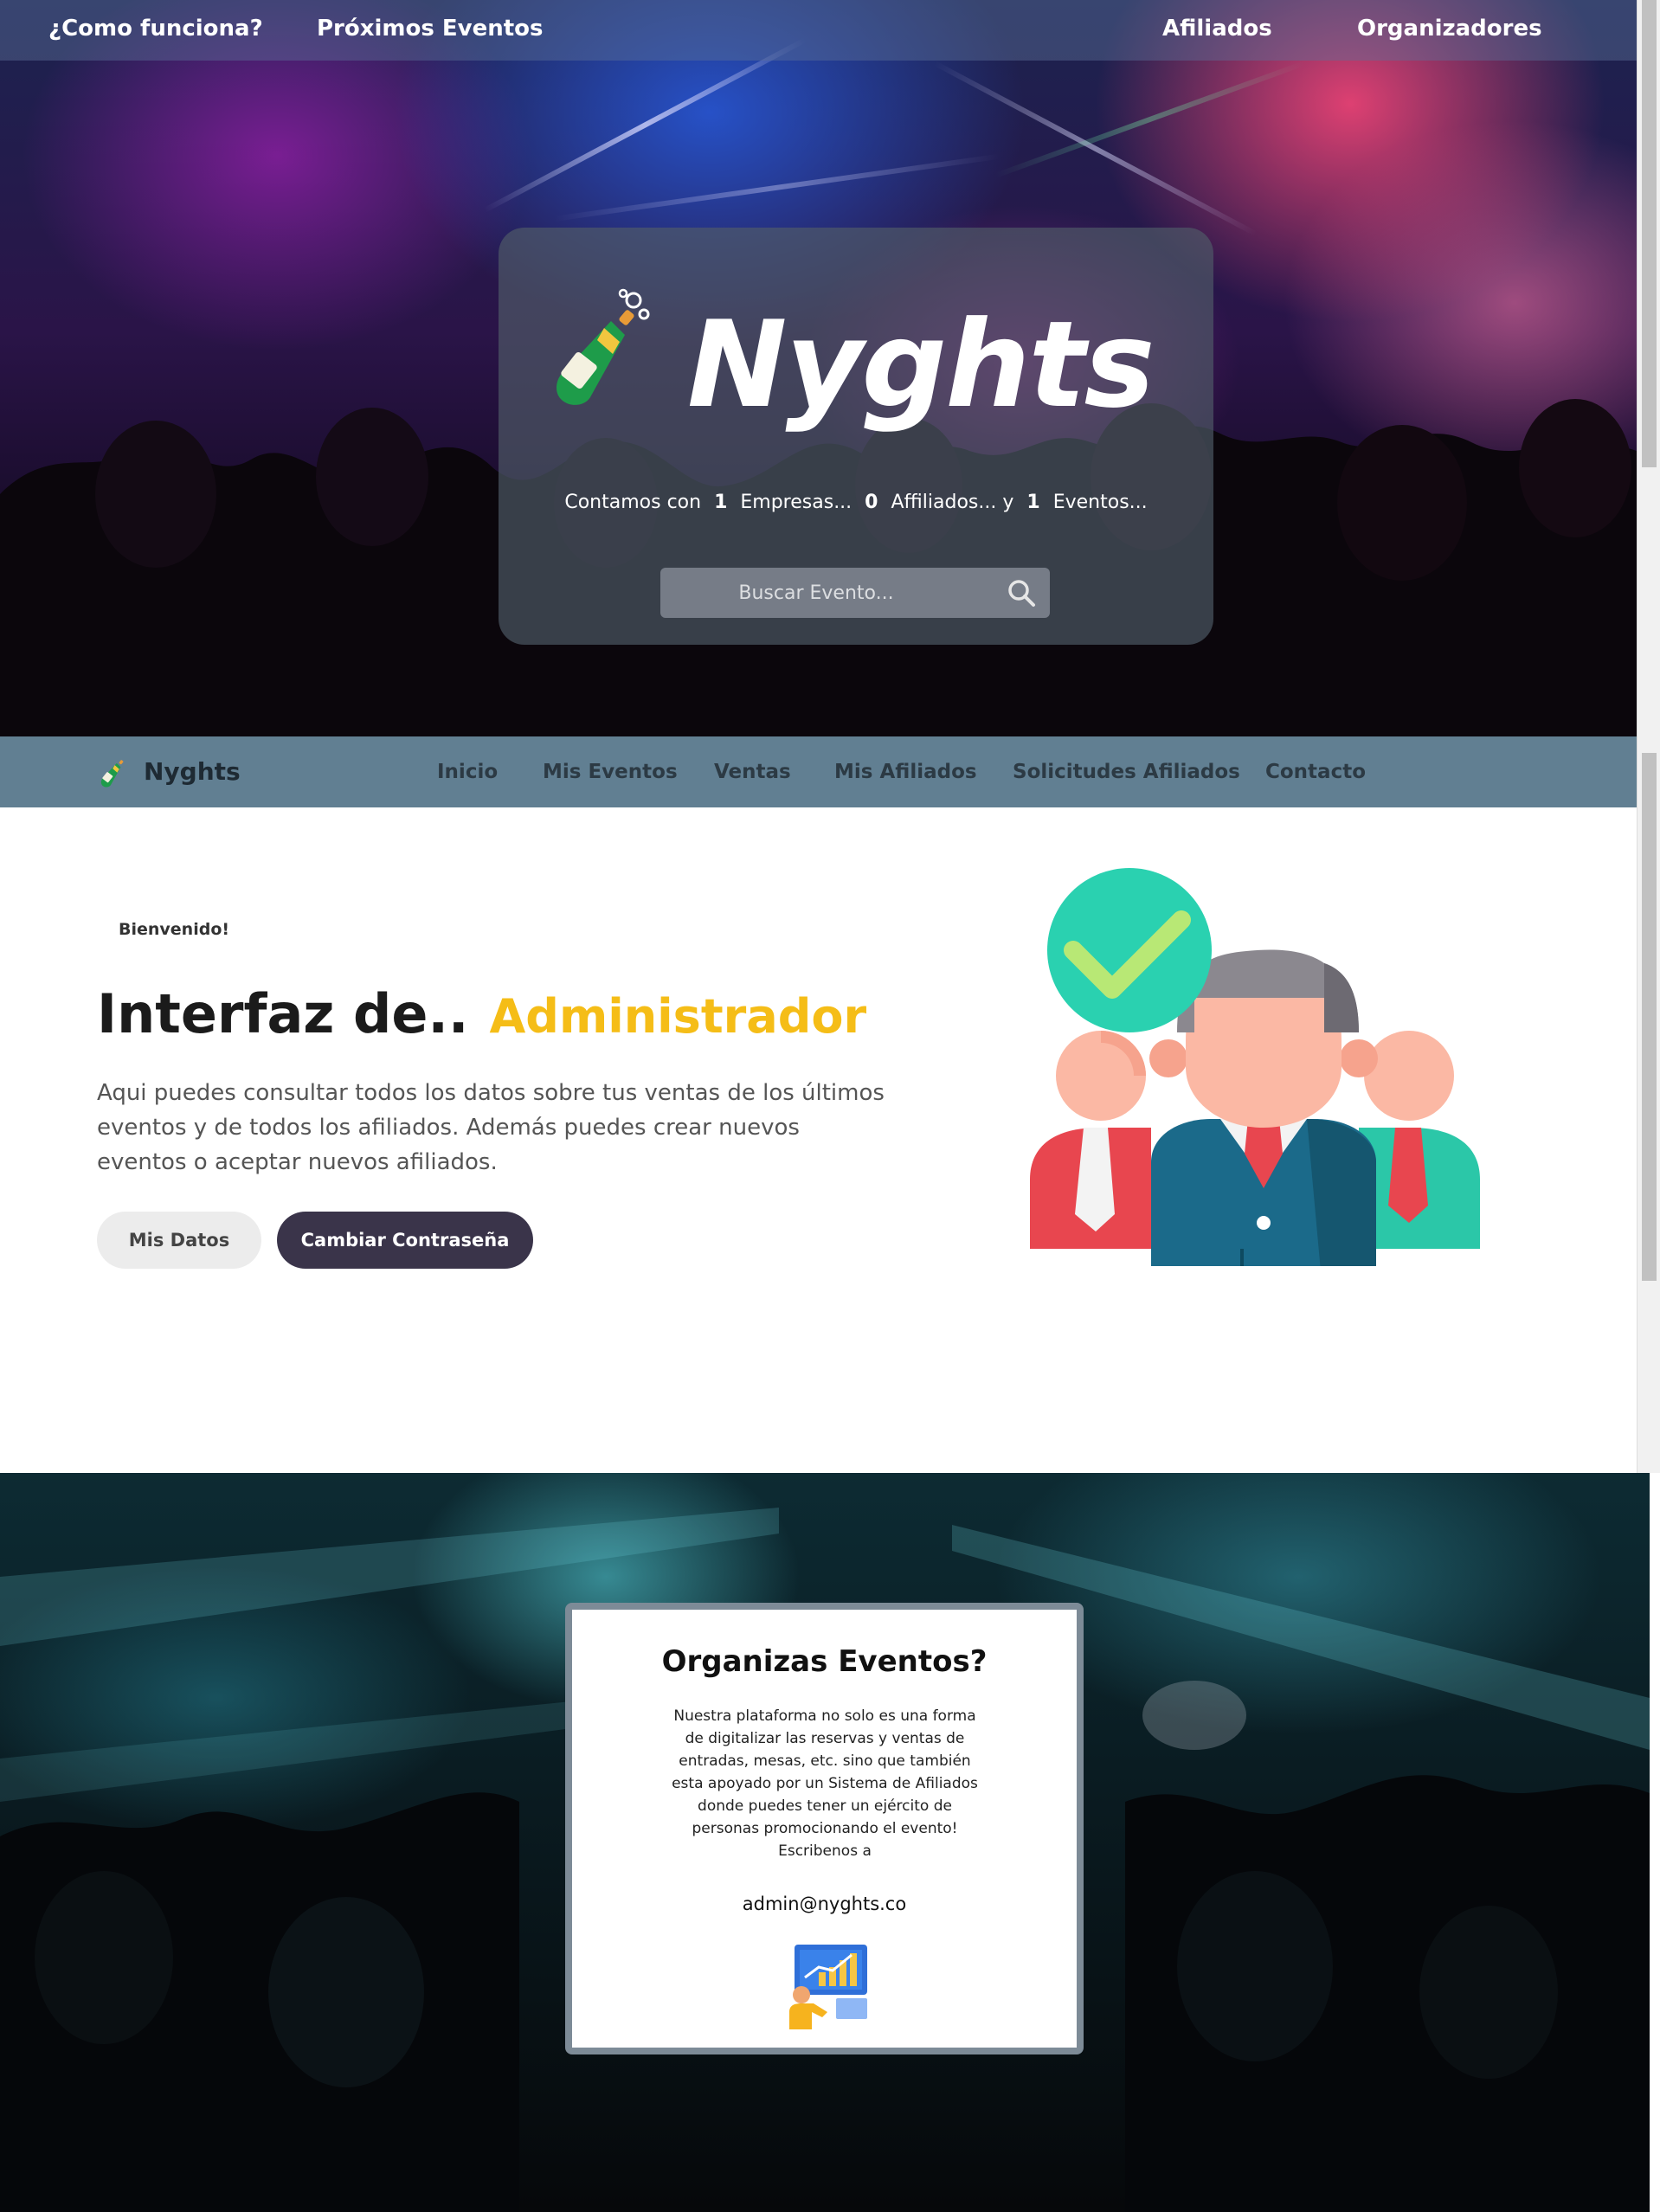  I want to click on hero-brand: Nyghts, so click(921, 364).